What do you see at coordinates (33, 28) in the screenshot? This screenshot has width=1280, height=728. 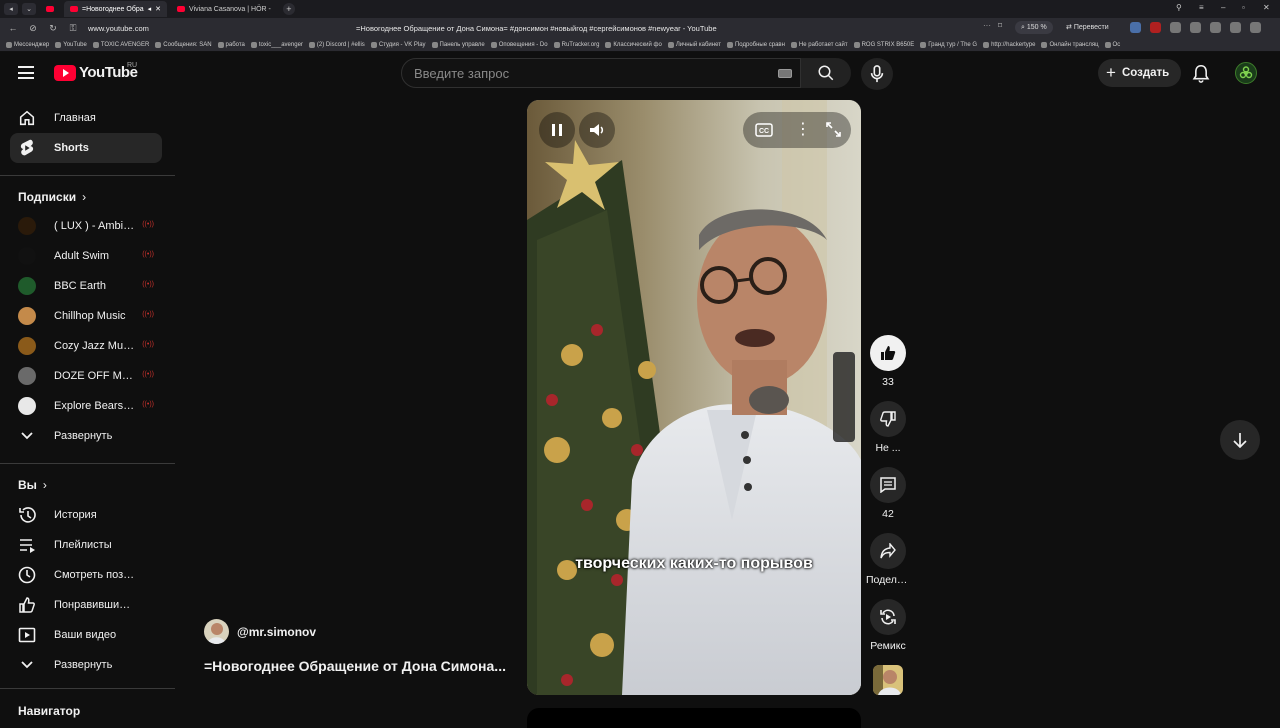 I see `shield-icon: ⊘` at bounding box center [33, 28].